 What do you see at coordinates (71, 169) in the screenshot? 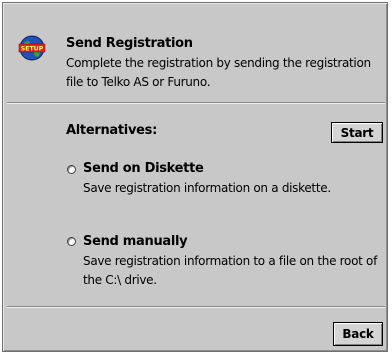
I see `send-on-diskette-radio` at bounding box center [71, 169].